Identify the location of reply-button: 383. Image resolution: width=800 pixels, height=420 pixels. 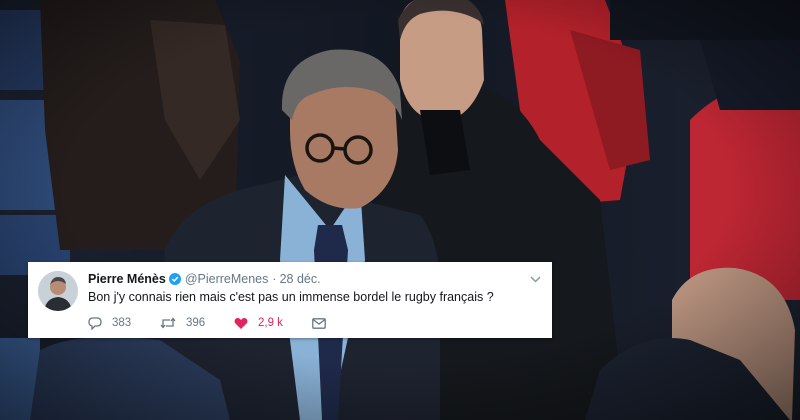
(124, 323).